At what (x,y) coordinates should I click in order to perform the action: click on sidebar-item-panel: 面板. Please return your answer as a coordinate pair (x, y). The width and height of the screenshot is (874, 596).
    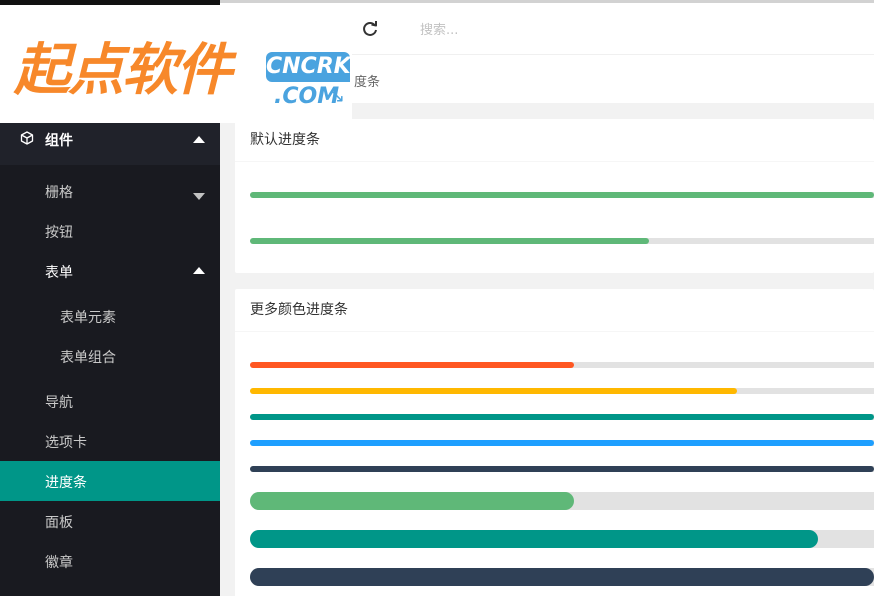
    Looking at the image, I should click on (110, 521).